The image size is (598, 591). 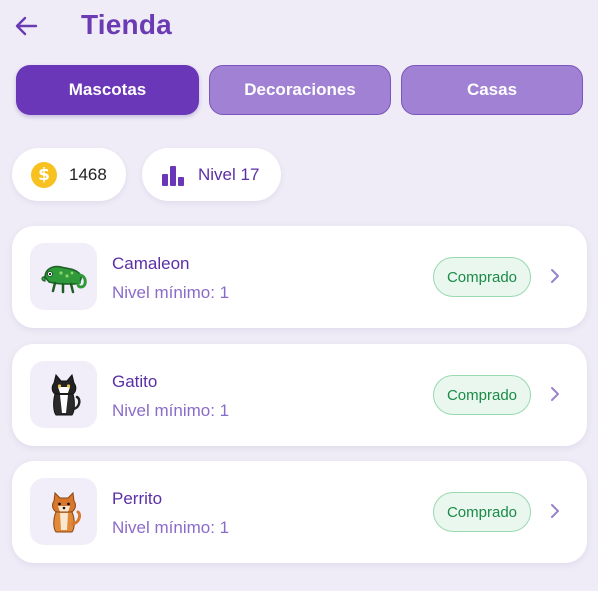 What do you see at coordinates (126, 24) in the screenshot?
I see `page-title: Tienda` at bounding box center [126, 24].